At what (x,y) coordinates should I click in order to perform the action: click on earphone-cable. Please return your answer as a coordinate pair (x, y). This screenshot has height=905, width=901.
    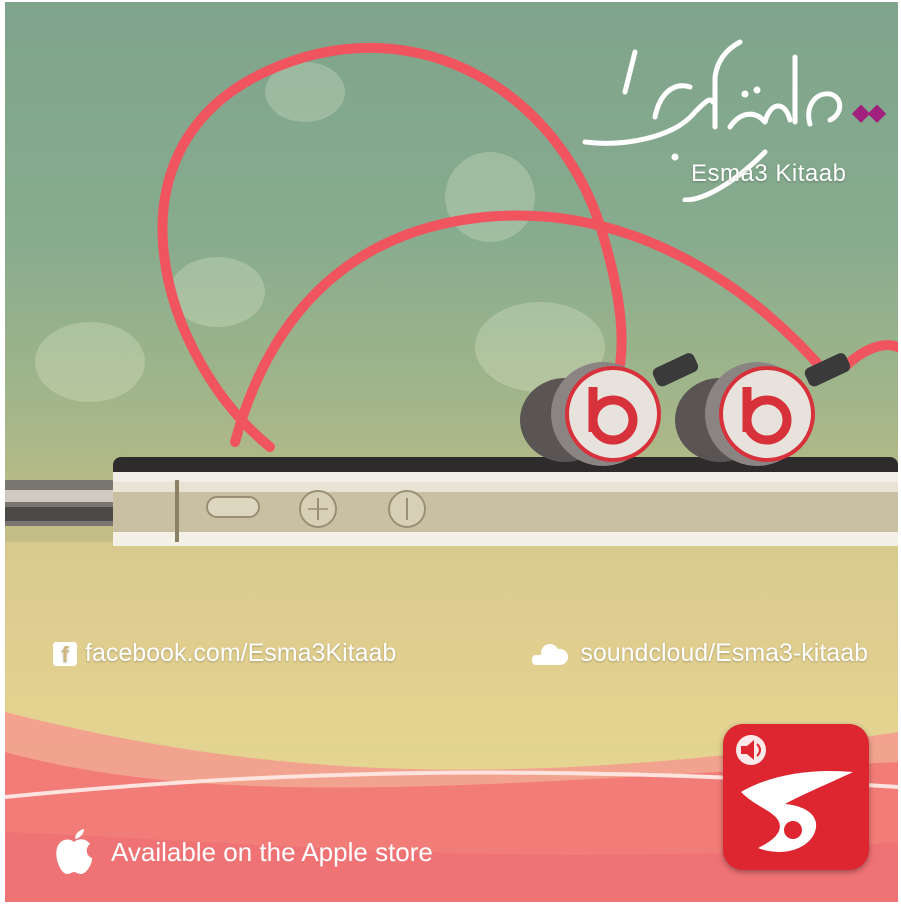
    Looking at the image, I should click on (869, 356).